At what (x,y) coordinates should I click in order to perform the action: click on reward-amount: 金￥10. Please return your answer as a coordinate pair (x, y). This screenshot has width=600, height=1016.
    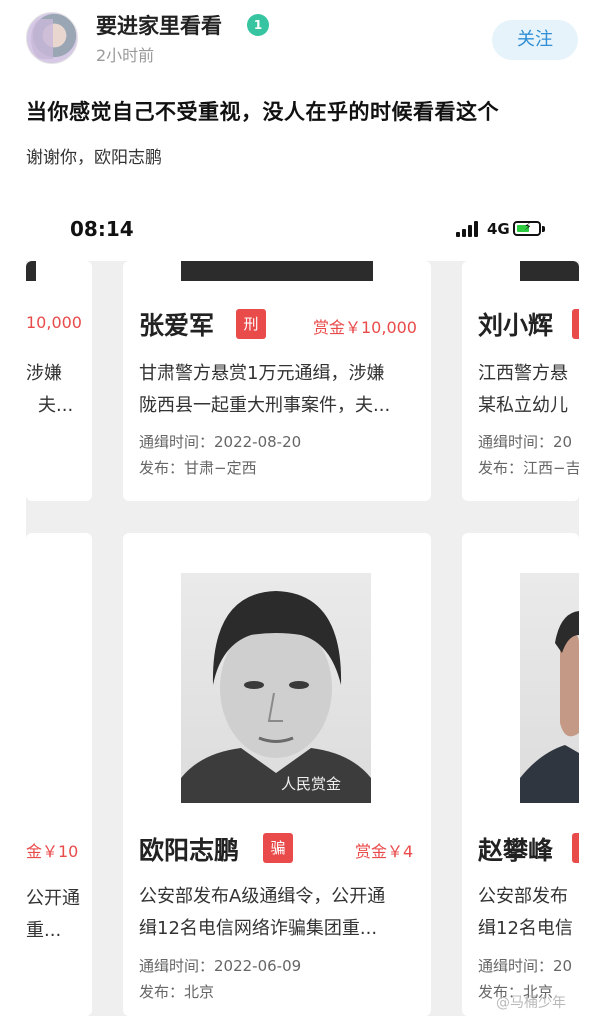
    Looking at the image, I should click on (52, 851).